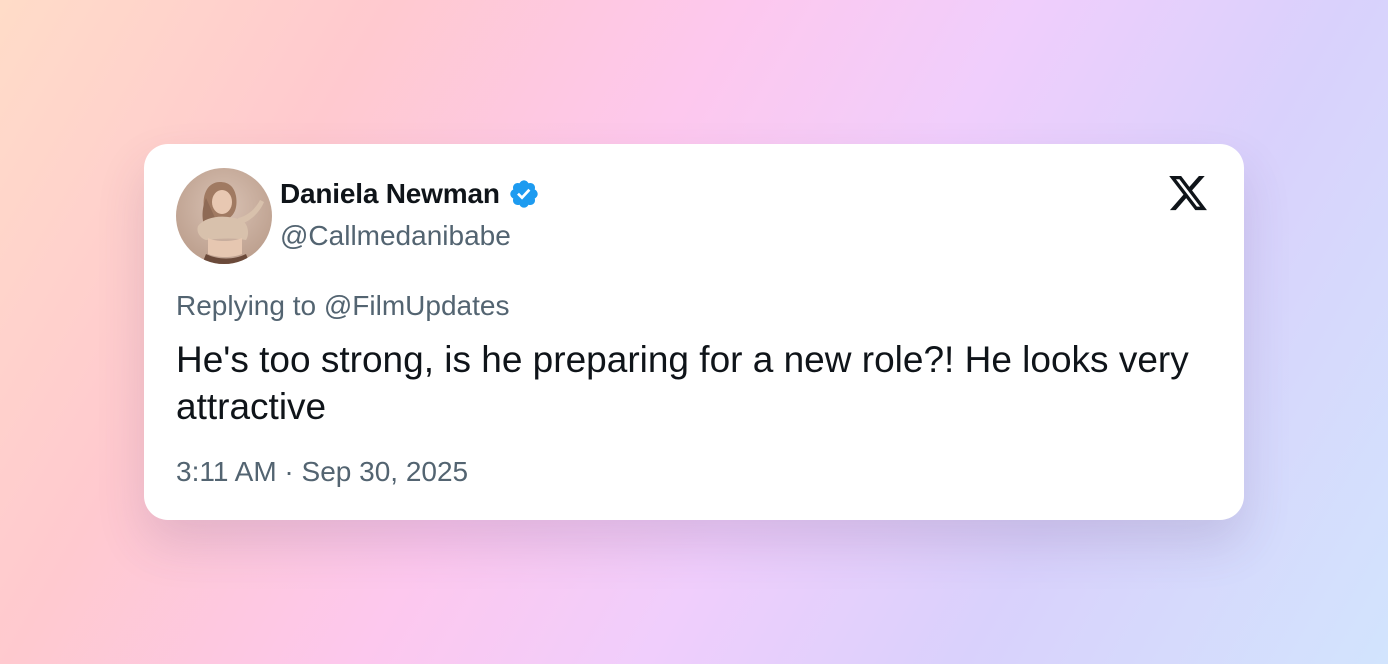 Image resolution: width=1388 pixels, height=664 pixels. I want to click on author-display-name: Daniela Newman, so click(390, 194).